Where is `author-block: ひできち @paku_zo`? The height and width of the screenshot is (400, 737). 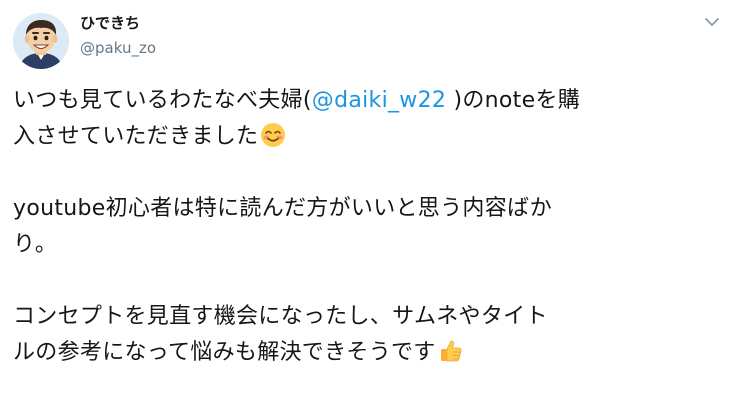
author-block: ひできち @paku_zo is located at coordinates (118, 36).